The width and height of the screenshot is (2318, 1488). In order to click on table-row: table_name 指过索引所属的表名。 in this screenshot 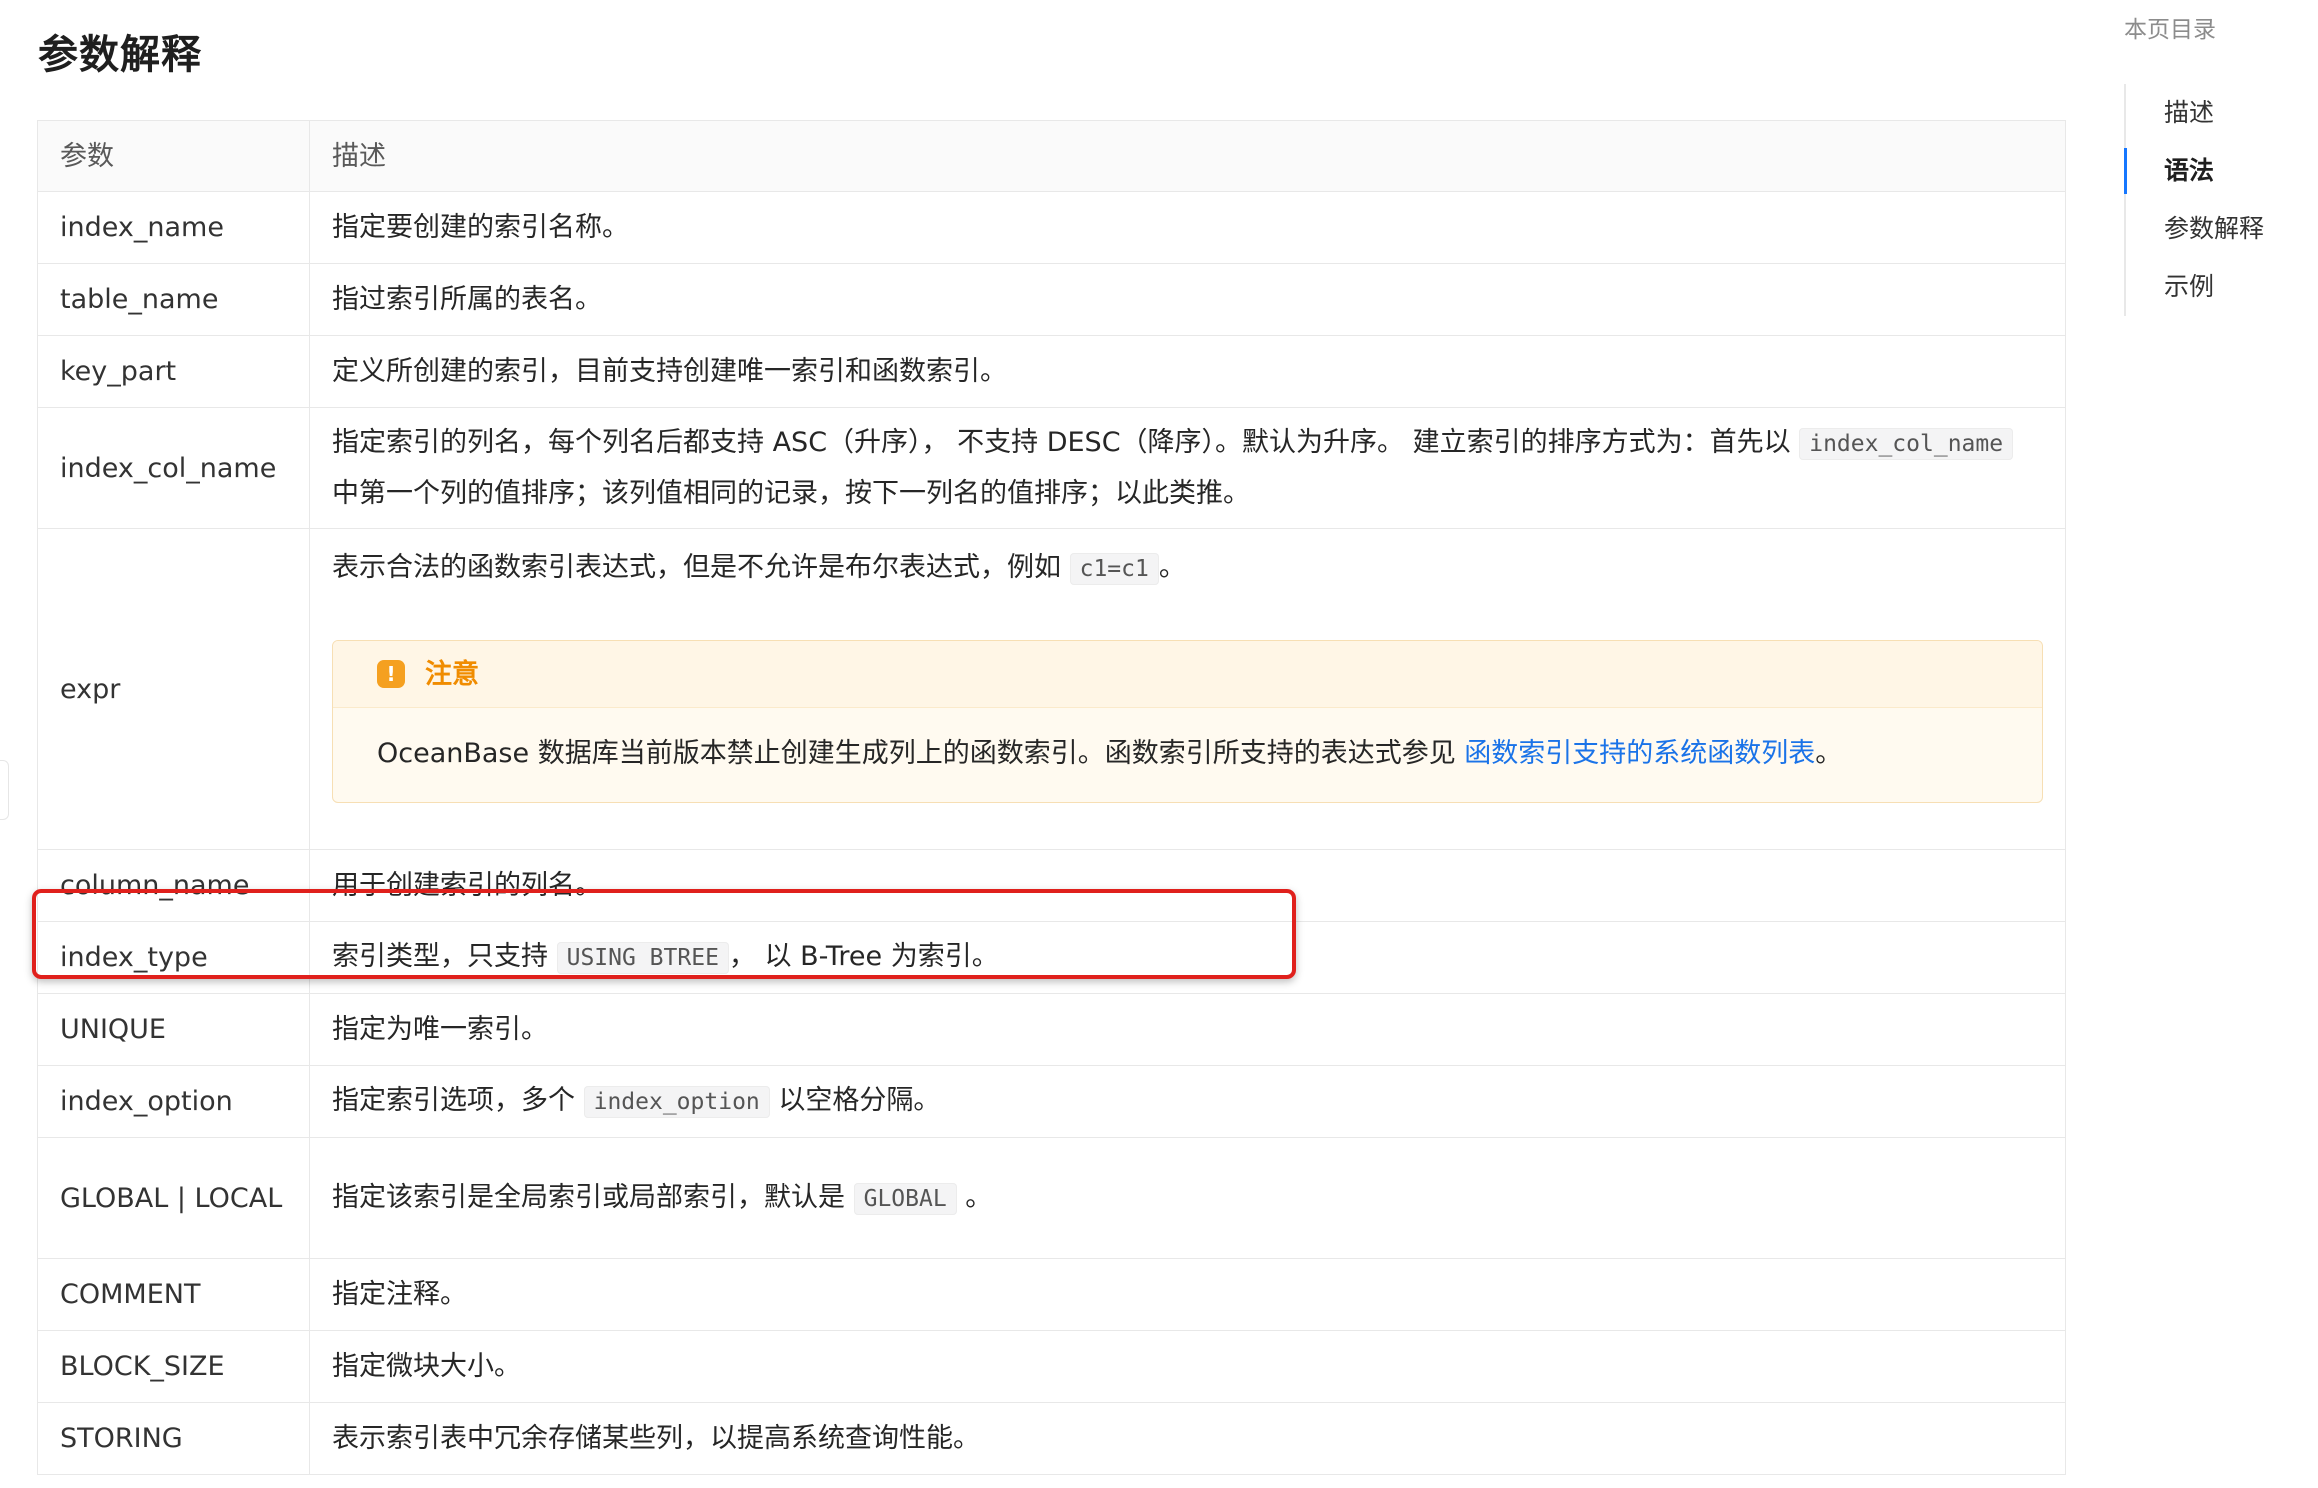, I will do `click(1051, 299)`.